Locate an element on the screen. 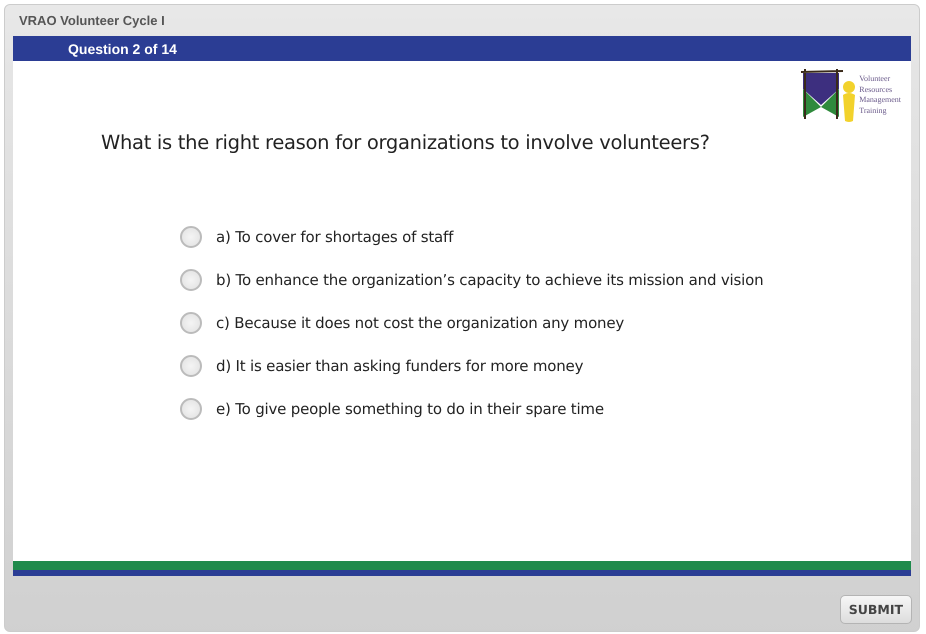 The width and height of the screenshot is (926, 634). answer-option: d) It is easier than asking funders for more money is located at coordinates (400, 366).